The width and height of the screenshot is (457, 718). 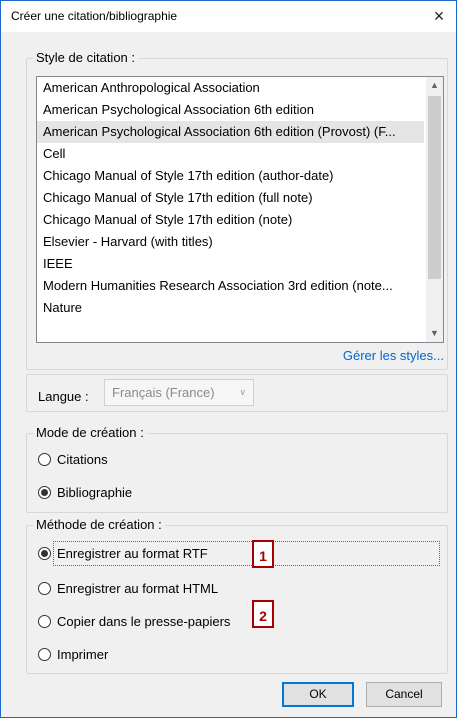 I want to click on callout-badge-2: 2, so click(x=263, y=614).